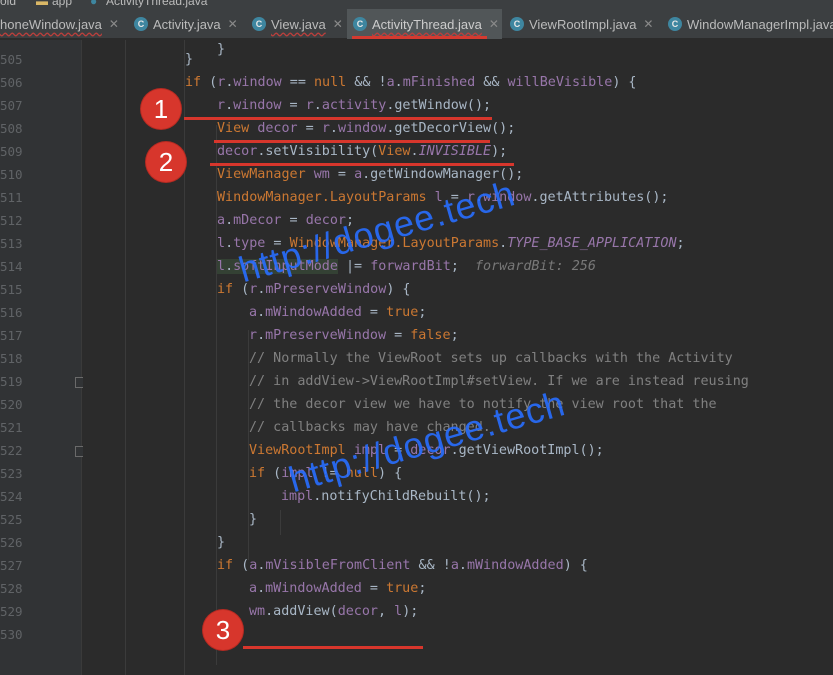  What do you see at coordinates (8, 4) in the screenshot?
I see `breadcrumb-item-folder: old` at bounding box center [8, 4].